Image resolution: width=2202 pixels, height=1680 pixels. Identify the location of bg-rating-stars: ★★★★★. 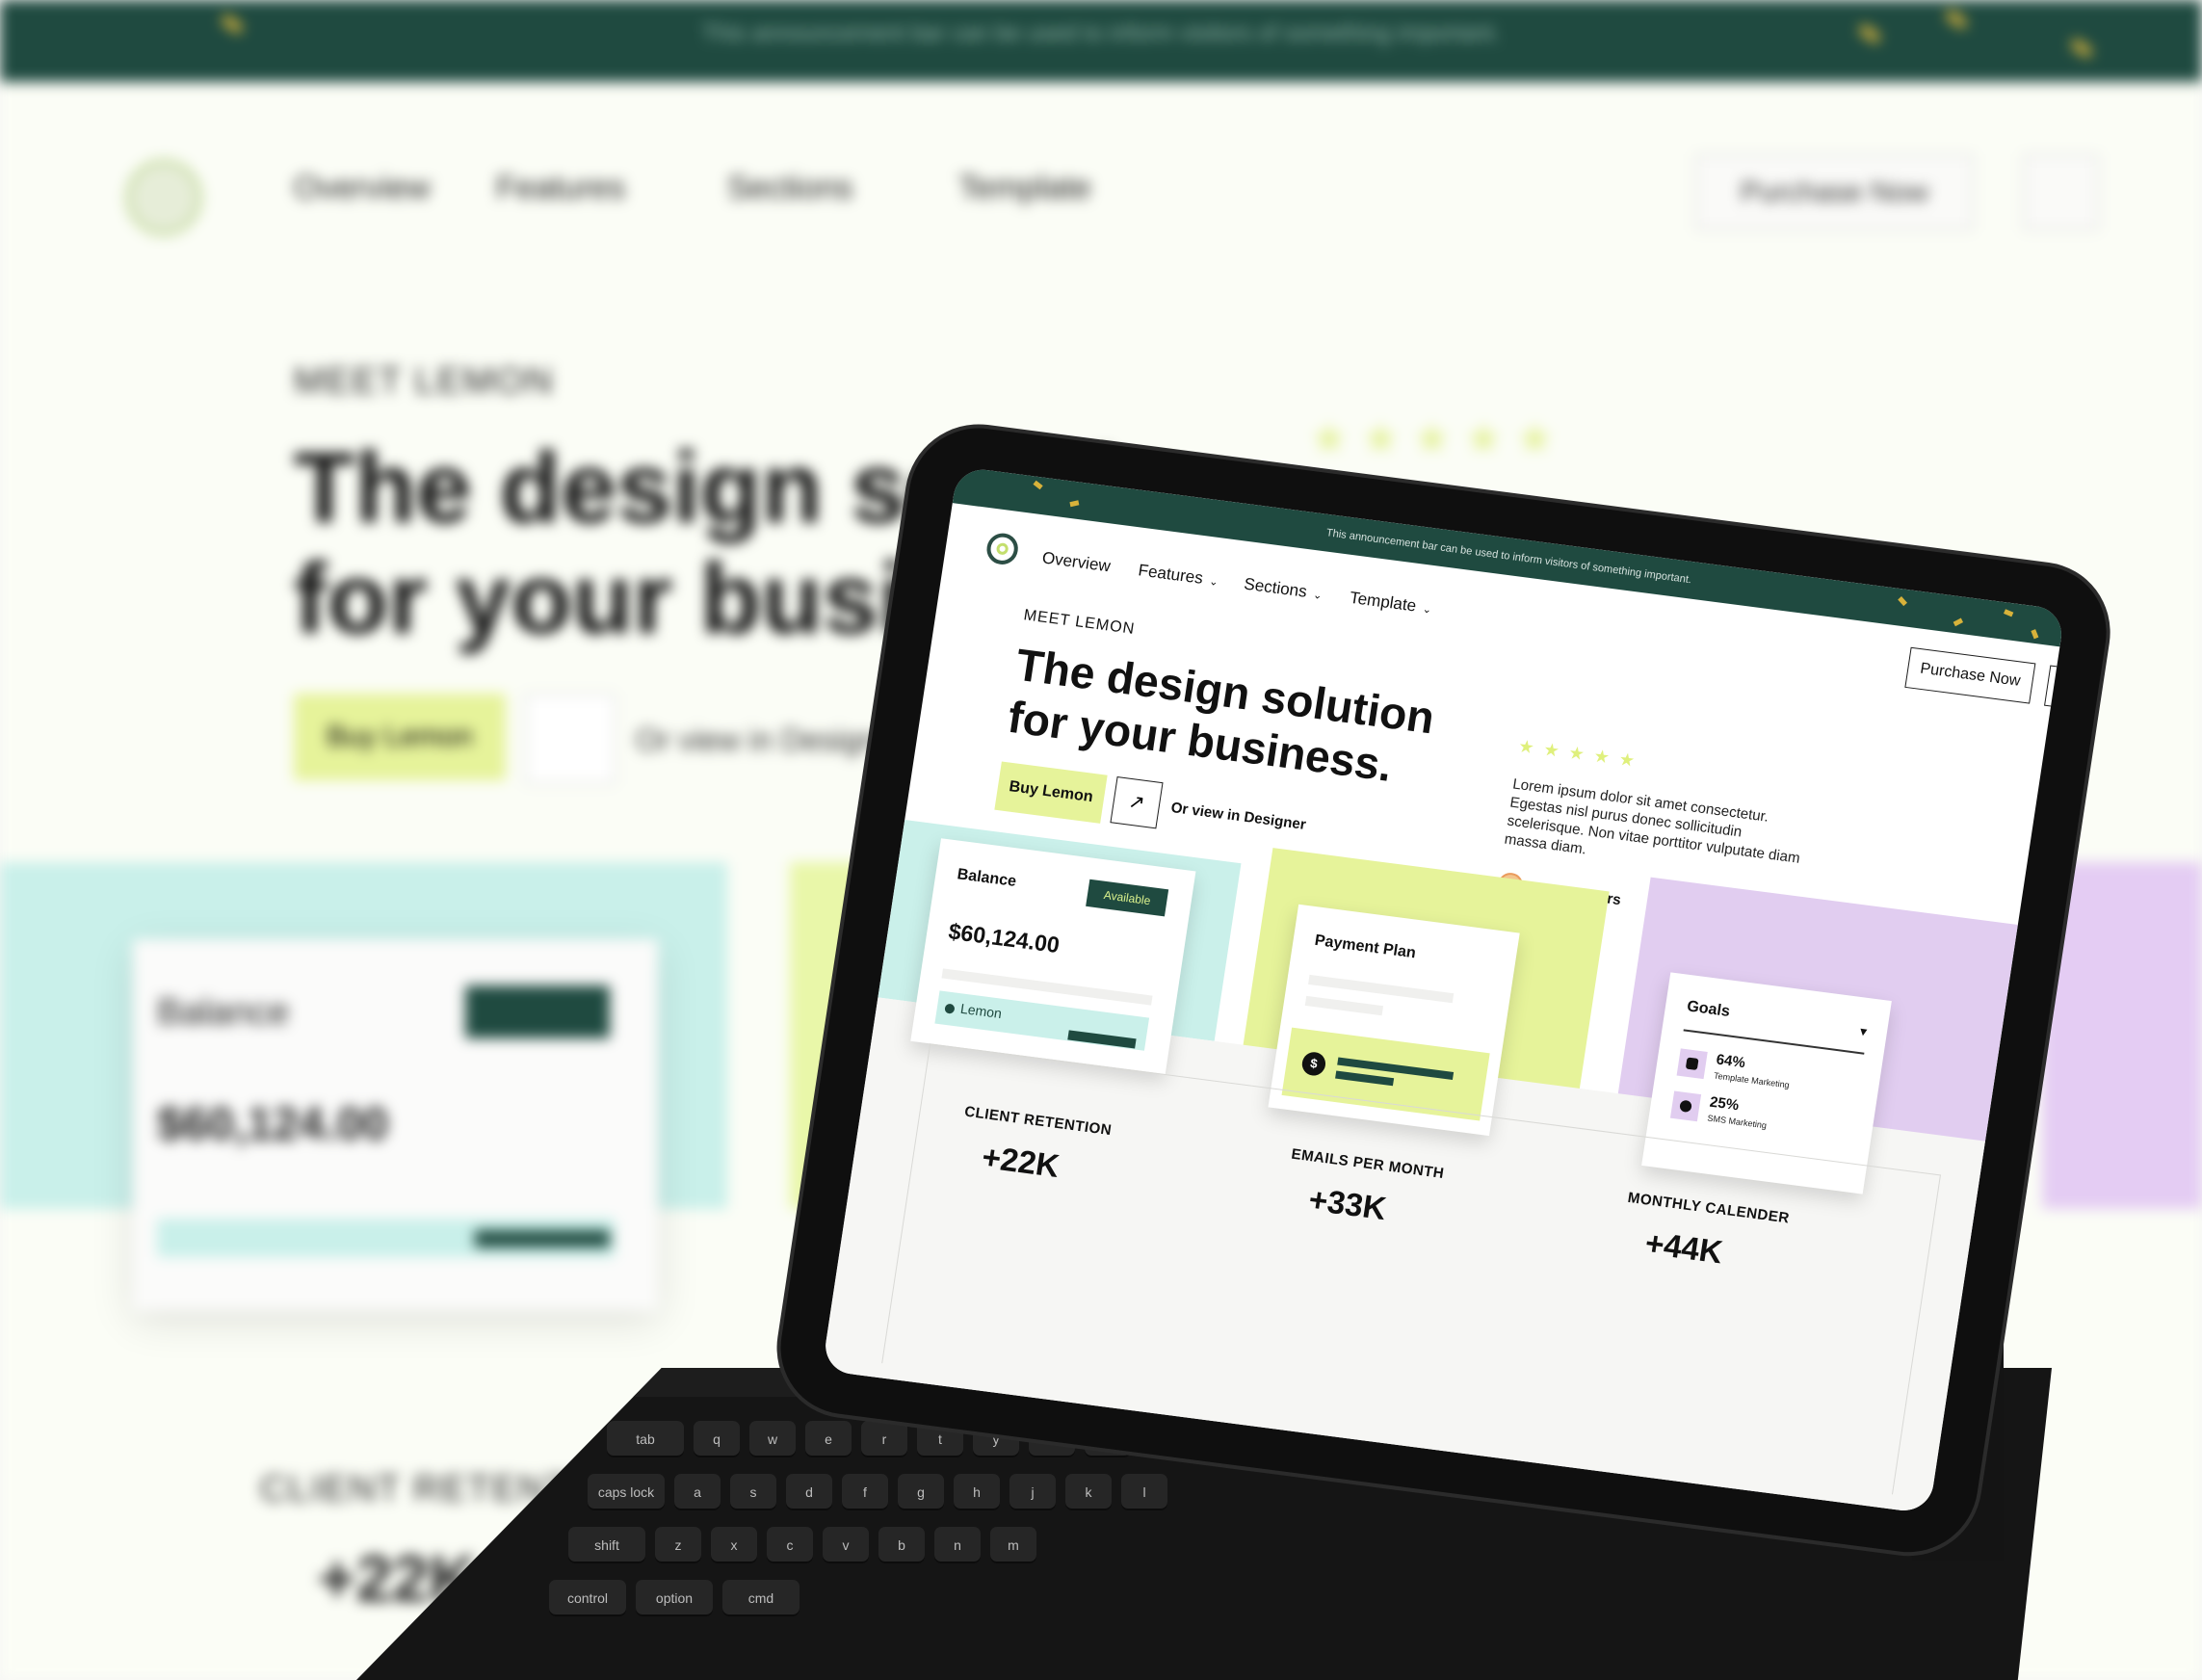
(1439, 439).